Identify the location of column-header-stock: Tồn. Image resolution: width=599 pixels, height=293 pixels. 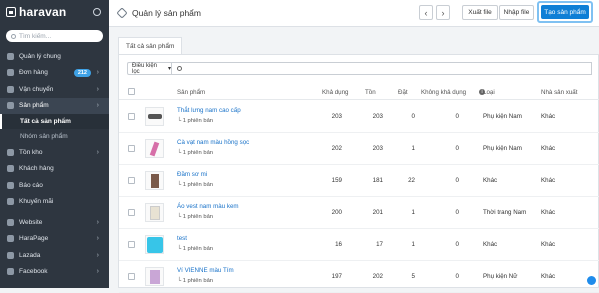
(370, 92).